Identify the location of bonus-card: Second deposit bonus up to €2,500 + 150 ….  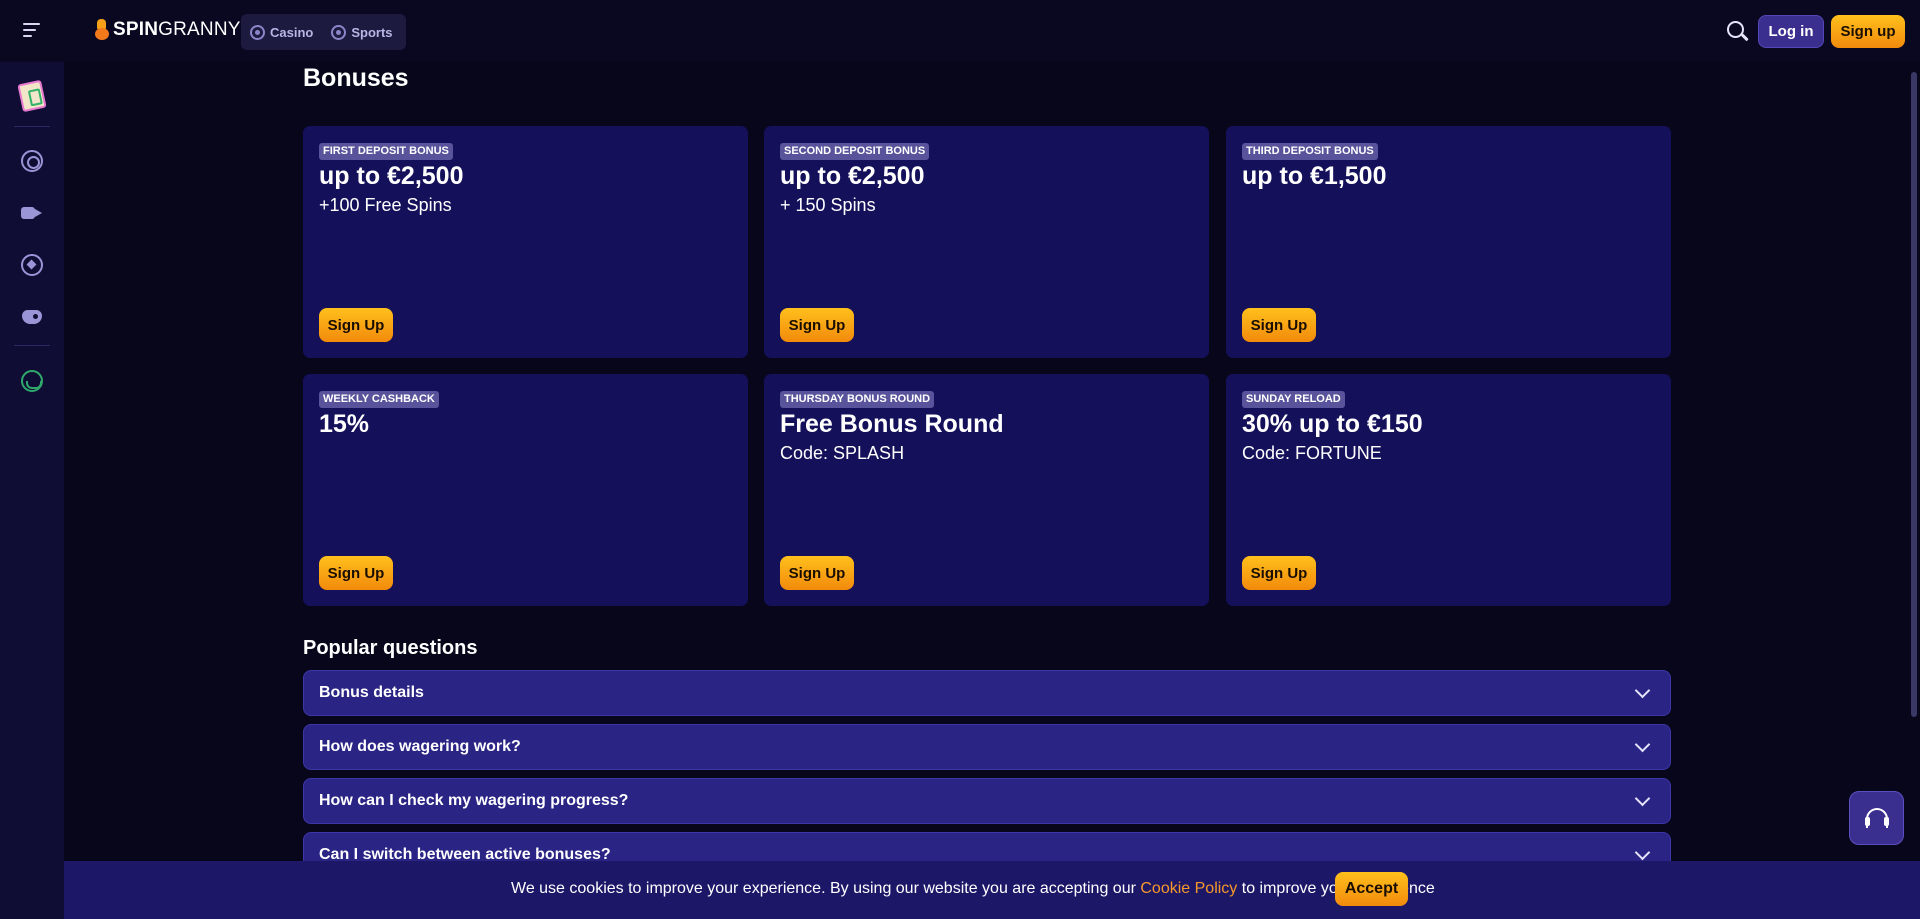
(986, 242).